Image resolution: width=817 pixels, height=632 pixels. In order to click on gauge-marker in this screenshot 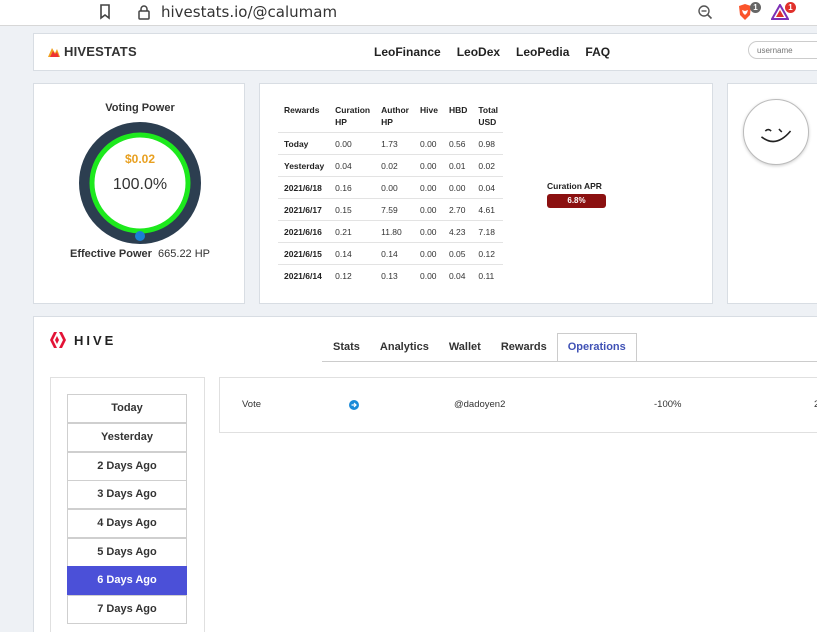, I will do `click(140, 236)`.